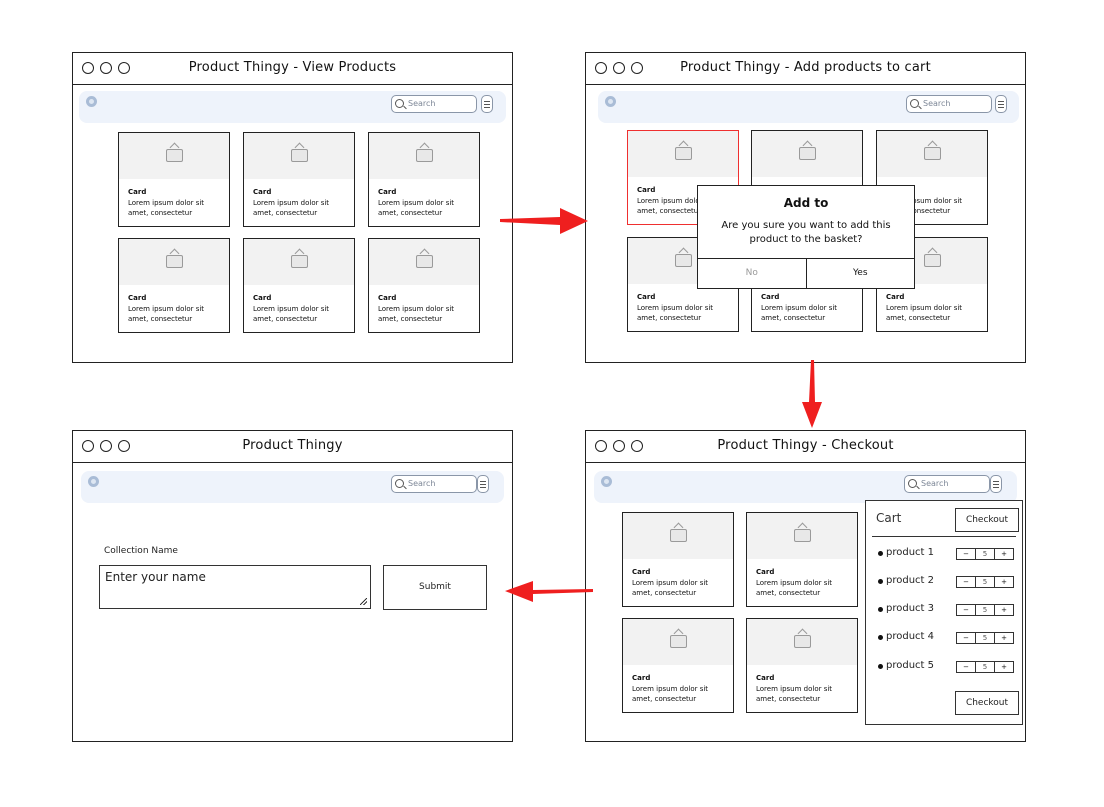  Describe the element at coordinates (235, 587) in the screenshot. I see `collection-name-field: Enter your name` at that location.